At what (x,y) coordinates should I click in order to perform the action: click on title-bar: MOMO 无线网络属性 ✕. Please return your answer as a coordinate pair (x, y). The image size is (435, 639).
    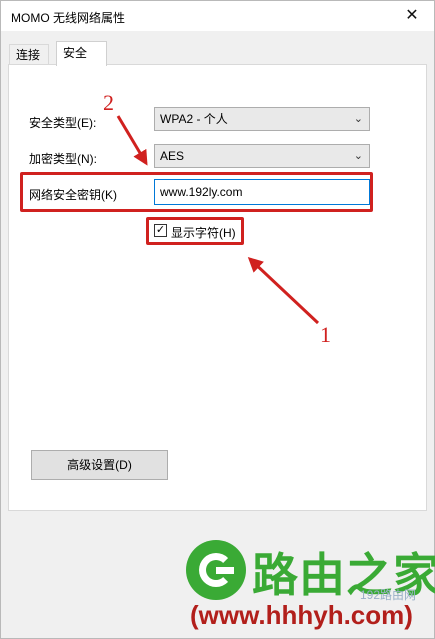
    Looking at the image, I should click on (217, 16).